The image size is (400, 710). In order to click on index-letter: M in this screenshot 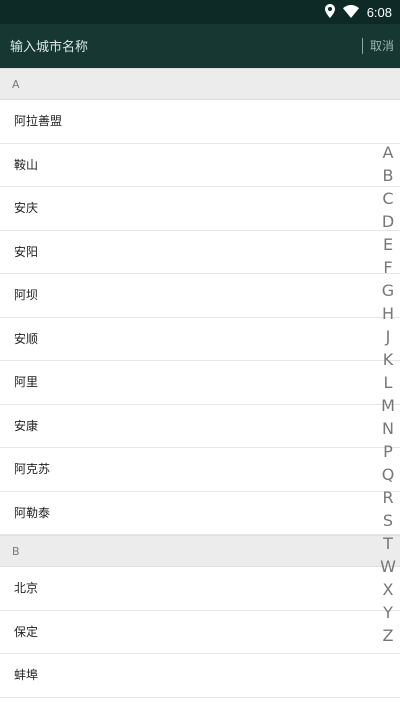, I will do `click(388, 405)`.